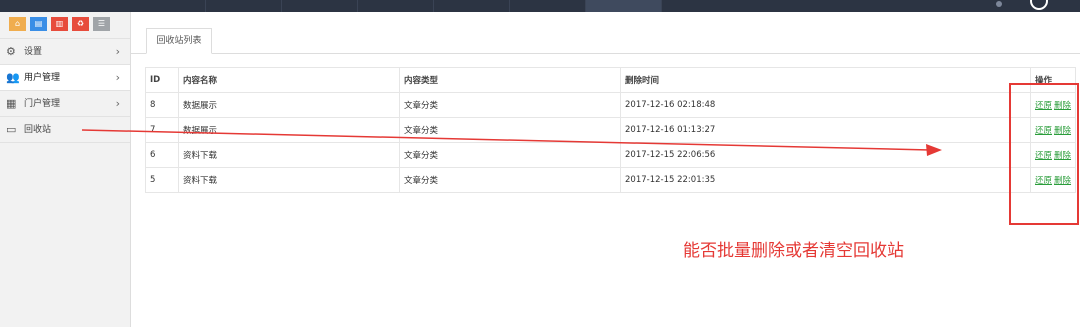  Describe the element at coordinates (1044, 154) in the screenshot. I see `annotation-highlight-box` at that location.